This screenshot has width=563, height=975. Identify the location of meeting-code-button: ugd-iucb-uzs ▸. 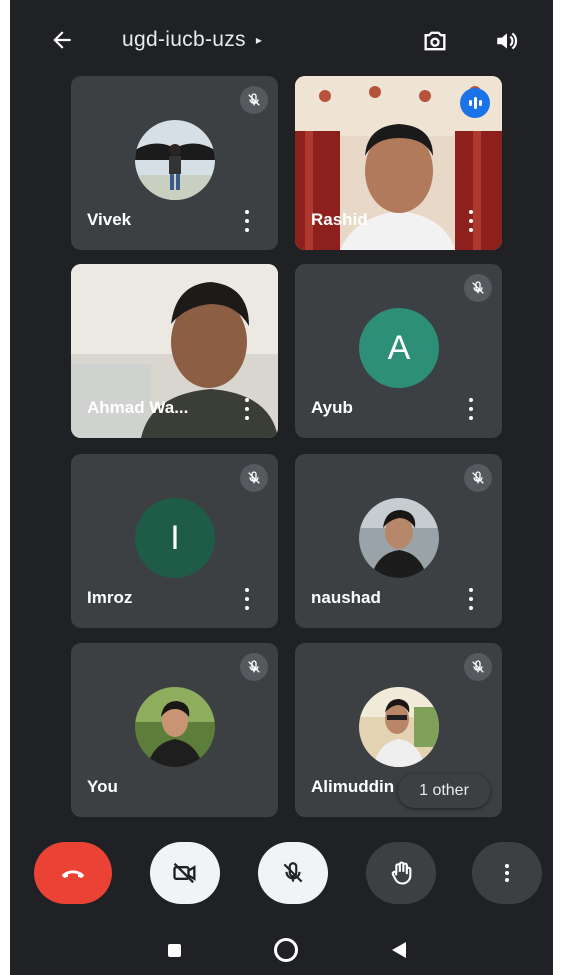
(192, 40).